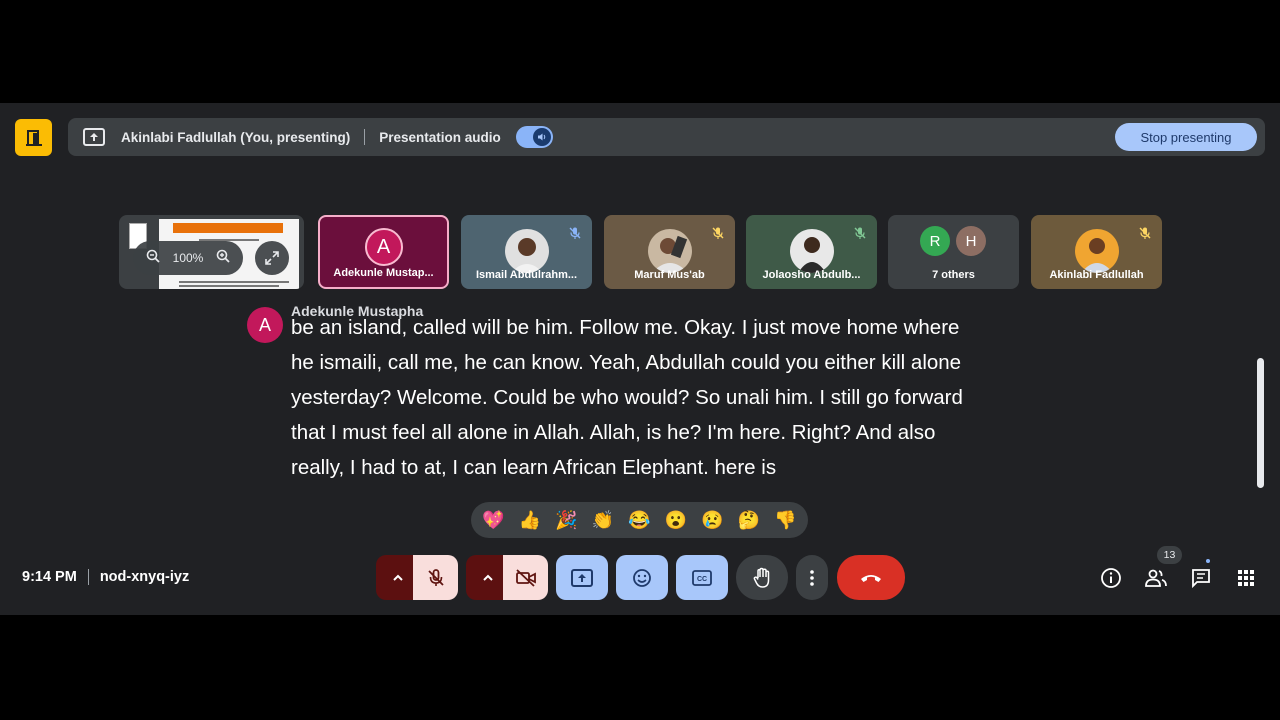 The width and height of the screenshot is (1280, 720). I want to click on meeting-info: 9:14 PM nod-xnyq-iyz, so click(105, 577).